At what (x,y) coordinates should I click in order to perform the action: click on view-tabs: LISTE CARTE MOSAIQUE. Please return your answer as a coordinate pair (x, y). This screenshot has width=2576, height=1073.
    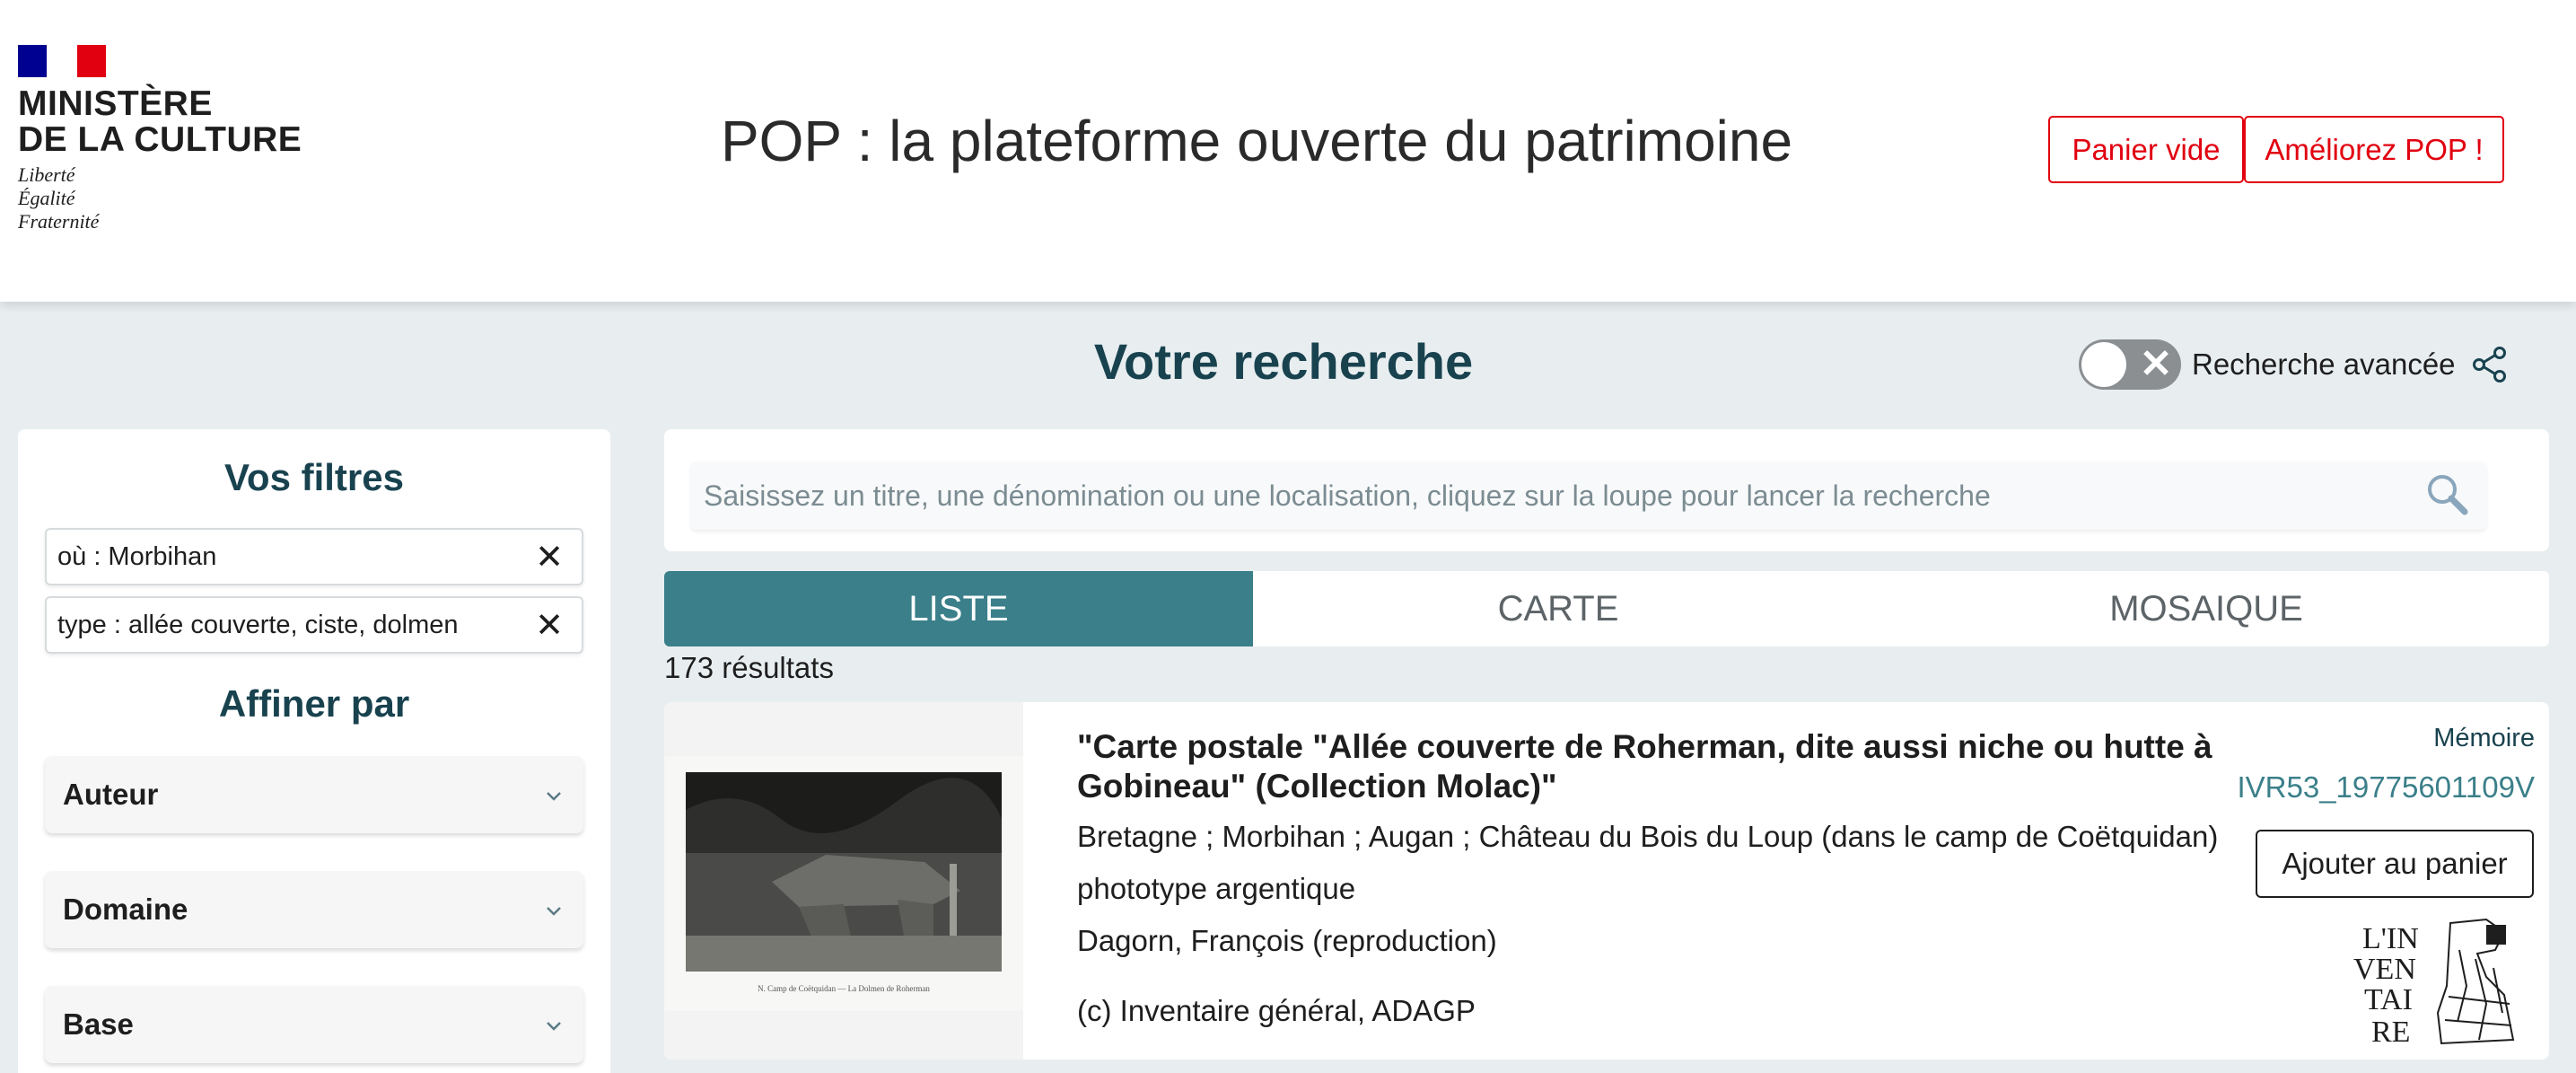
    Looking at the image, I should click on (1606, 608).